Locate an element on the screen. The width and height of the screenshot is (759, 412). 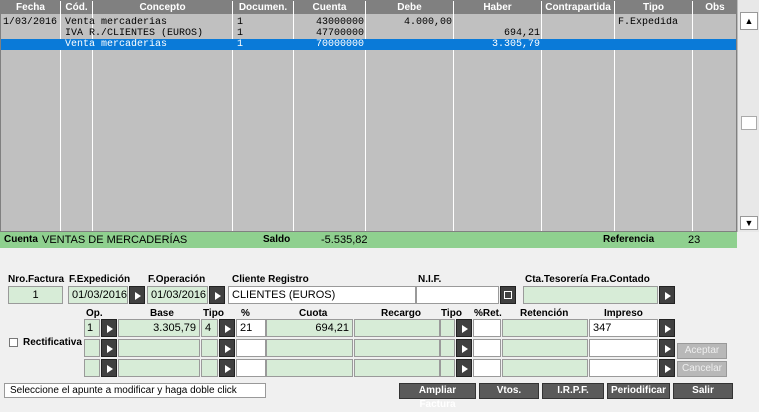
vat-pct-field: 21 is located at coordinates (251, 328).